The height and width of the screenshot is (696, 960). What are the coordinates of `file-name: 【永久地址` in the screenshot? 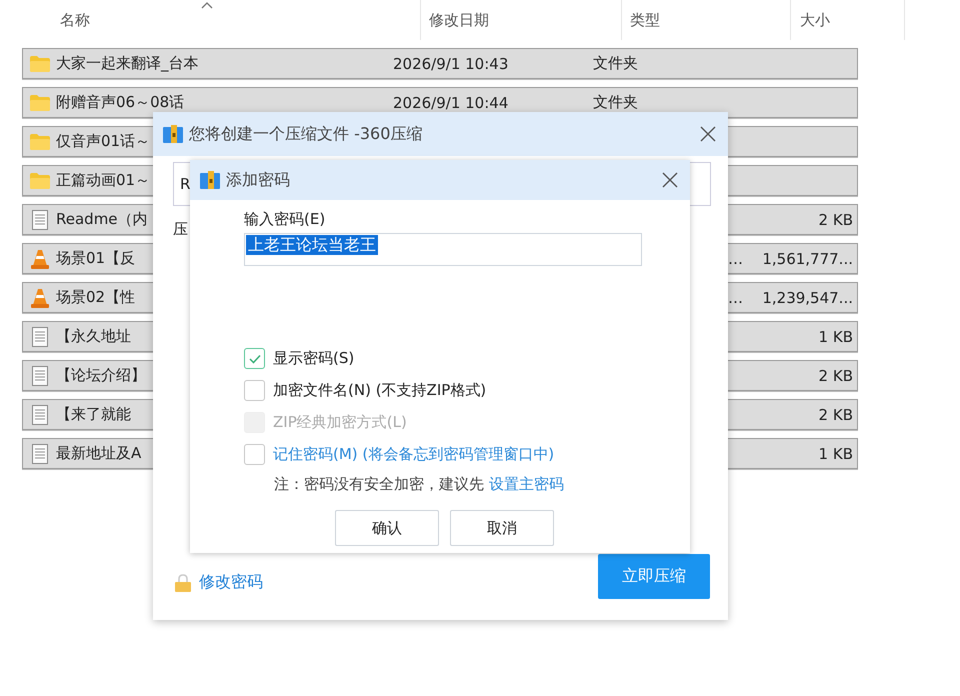 It's located at (93, 336).